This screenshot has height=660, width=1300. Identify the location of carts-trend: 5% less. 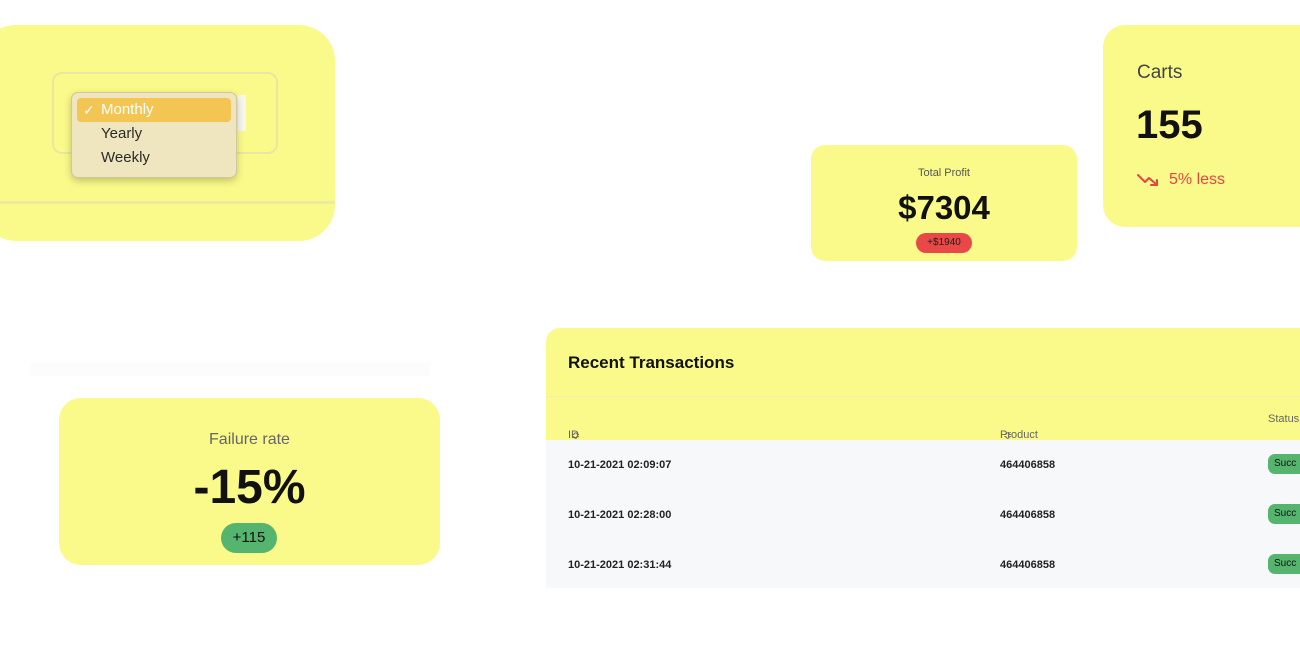
(1181, 180).